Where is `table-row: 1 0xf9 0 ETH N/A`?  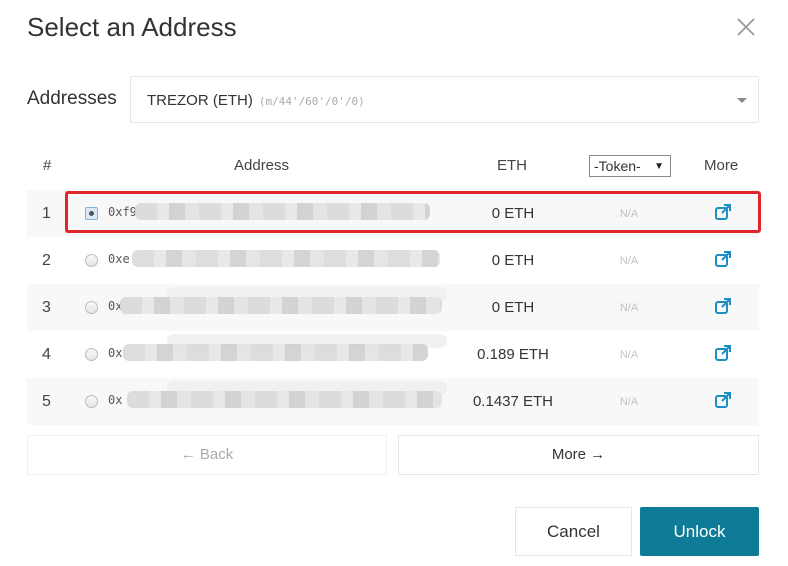 table-row: 1 0xf9 0 ETH N/A is located at coordinates (393, 213).